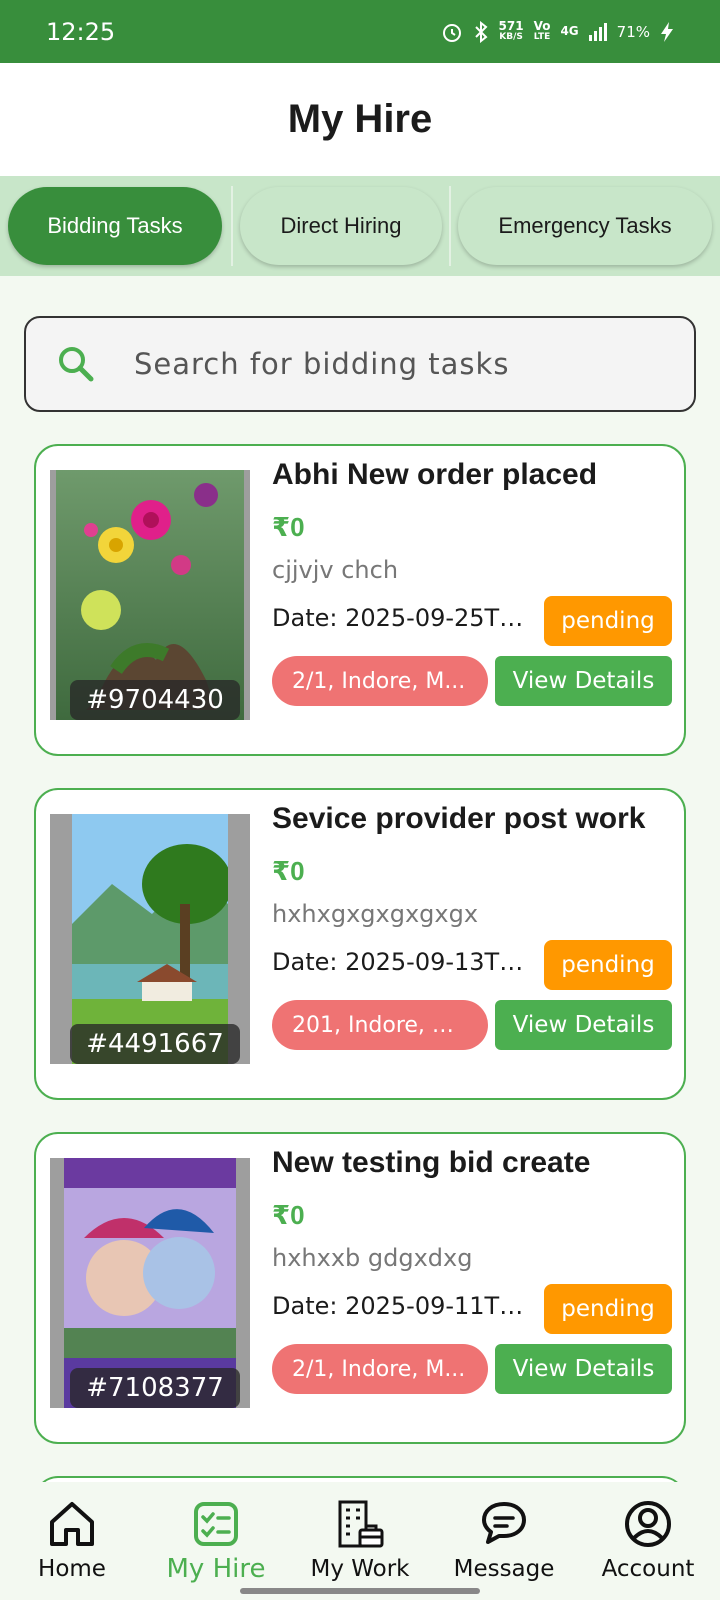 This screenshot has width=720, height=1600. Describe the element at coordinates (372, 1258) in the screenshot. I see `task-description: hxhxxb gdgxdxg` at that location.